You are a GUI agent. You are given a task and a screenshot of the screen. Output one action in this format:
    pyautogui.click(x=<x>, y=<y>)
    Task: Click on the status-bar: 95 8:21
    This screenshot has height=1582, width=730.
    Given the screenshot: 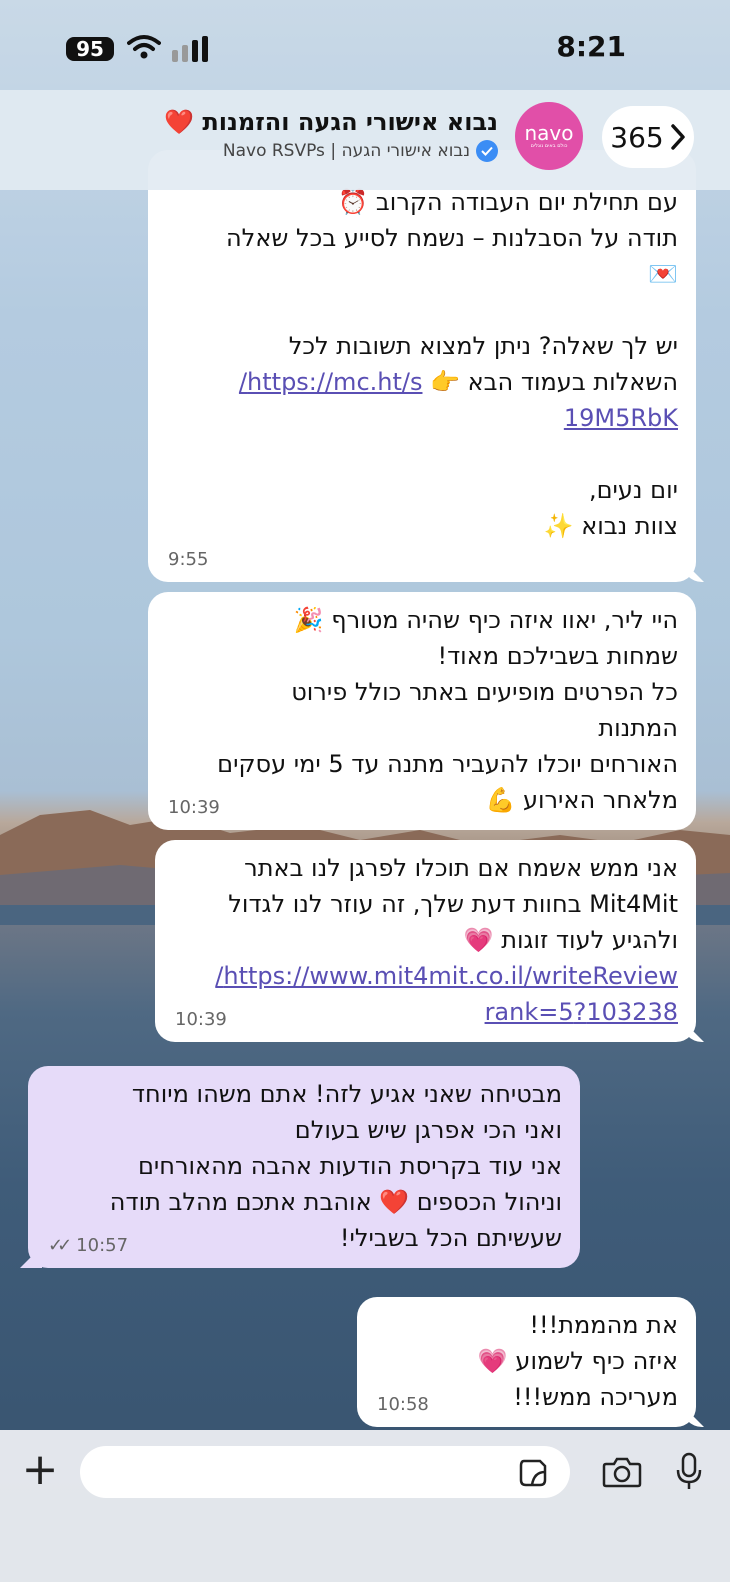 What is the action you would take?
    pyautogui.click(x=365, y=48)
    